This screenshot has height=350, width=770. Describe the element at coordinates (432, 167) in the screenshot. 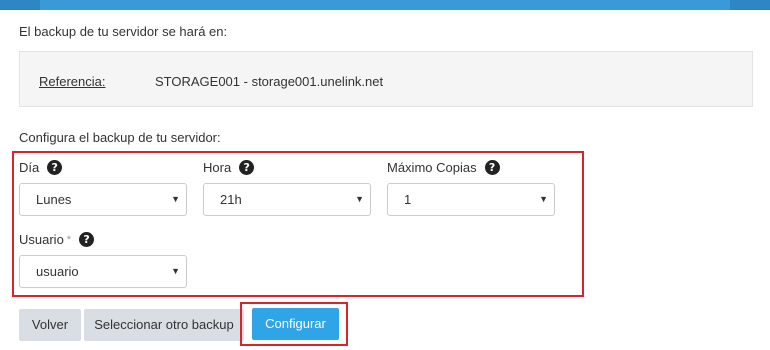

I see `maximo-copias-label-text: Máximo Copias` at that location.